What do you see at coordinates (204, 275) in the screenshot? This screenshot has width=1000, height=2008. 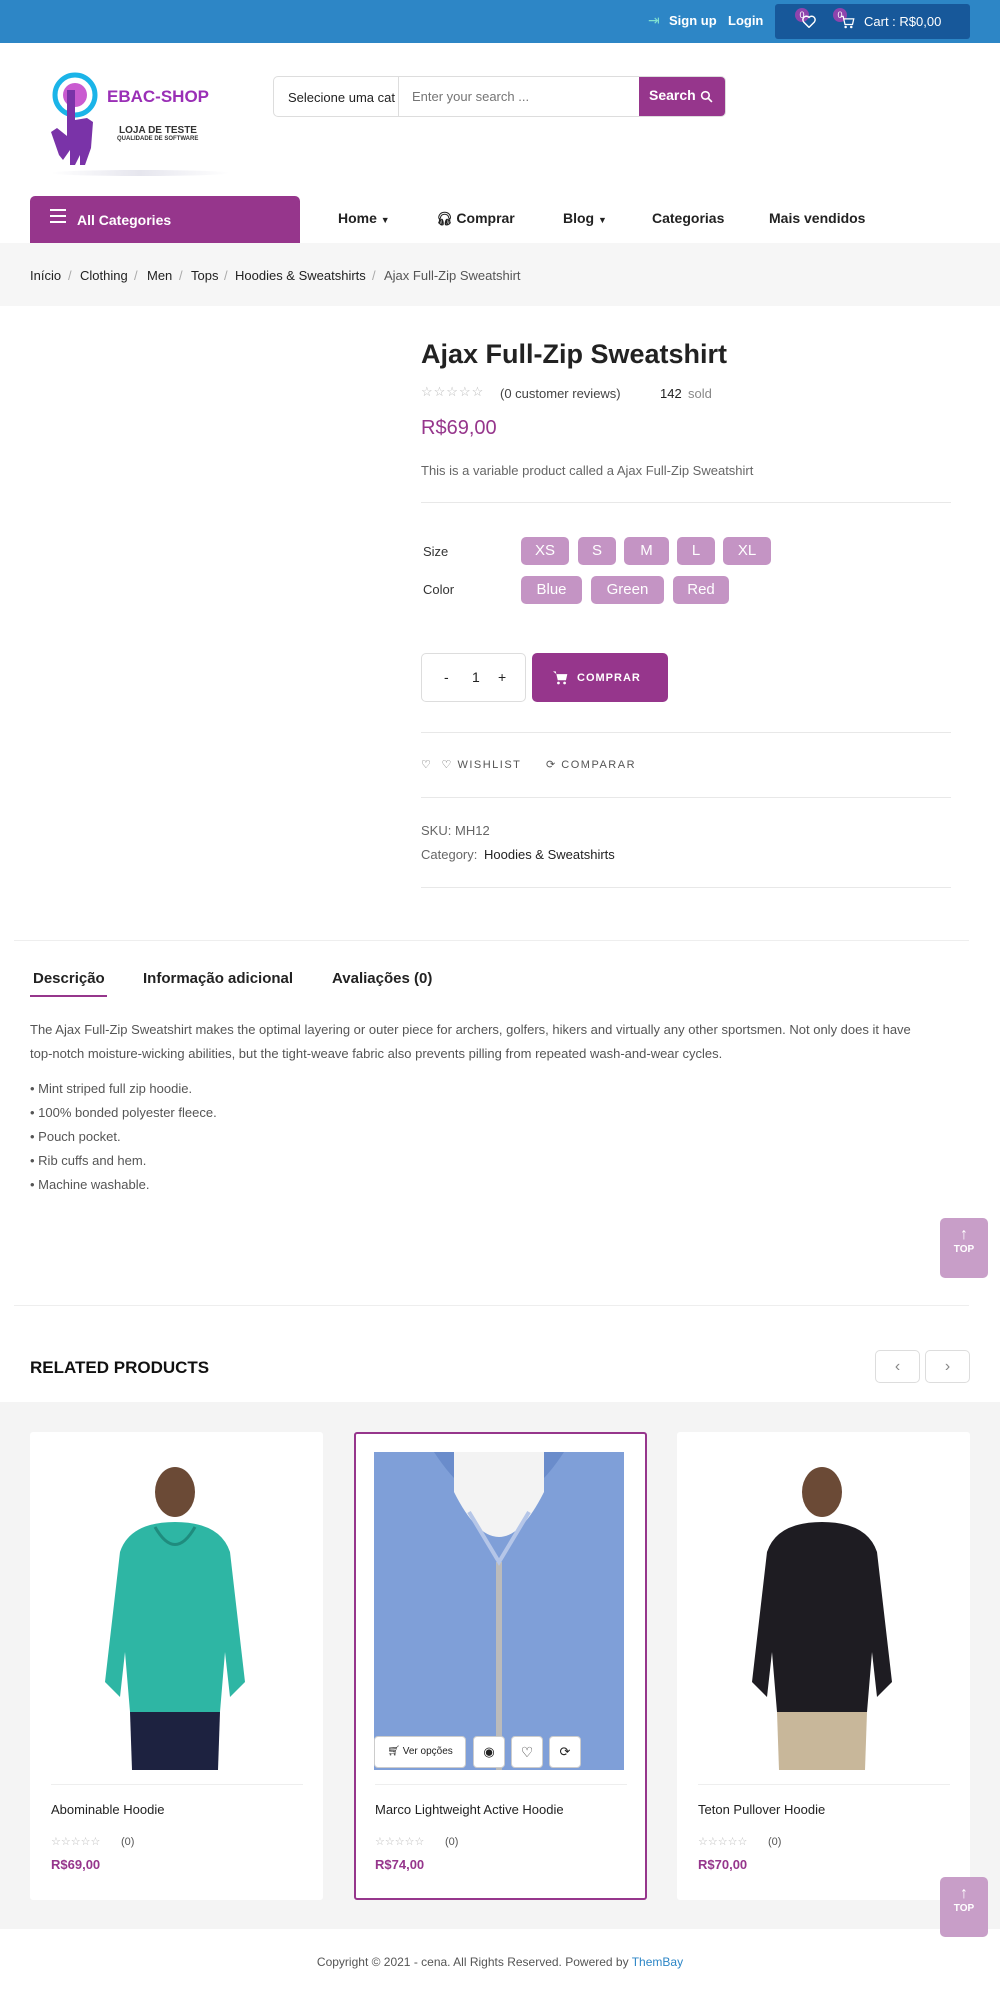 I see `breadcrumb-tops: Tops` at bounding box center [204, 275].